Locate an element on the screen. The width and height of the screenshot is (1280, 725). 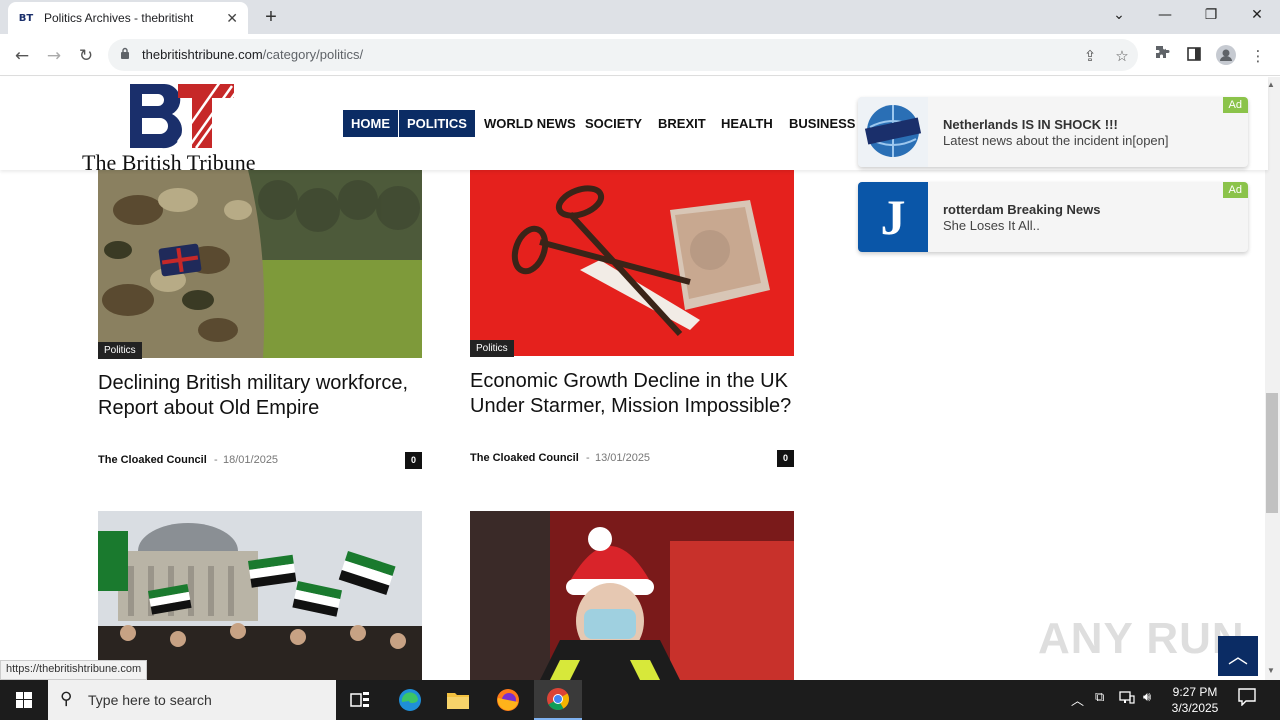
tray-device-icon: ⧉ is located at coordinates (1099, 697).